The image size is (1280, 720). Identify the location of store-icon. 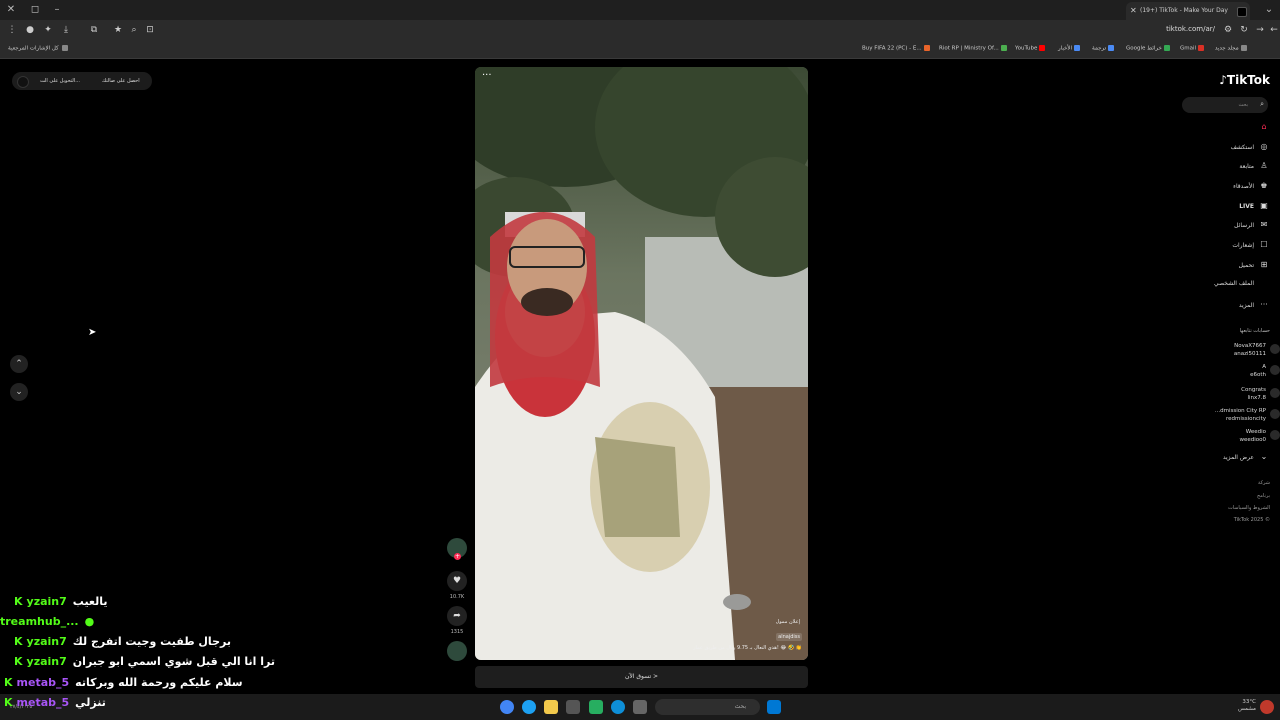
(573, 707).